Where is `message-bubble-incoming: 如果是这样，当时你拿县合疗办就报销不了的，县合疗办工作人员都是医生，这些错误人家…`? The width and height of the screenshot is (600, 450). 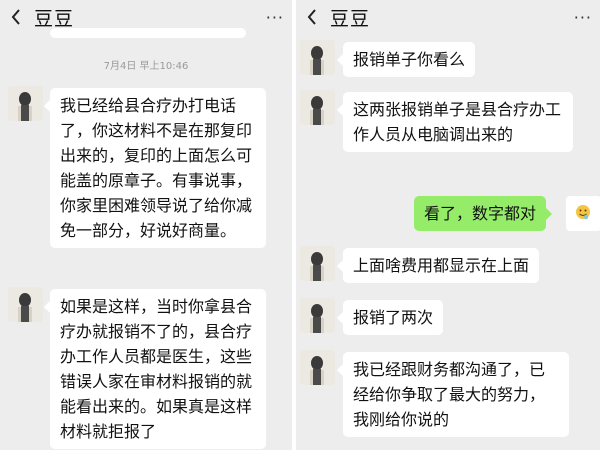 message-bubble-incoming: 如果是这样，当时你拿县合疗办就报销不了的，县合疗办工作人员都是医生，这些错误人家… is located at coordinates (155, 369).